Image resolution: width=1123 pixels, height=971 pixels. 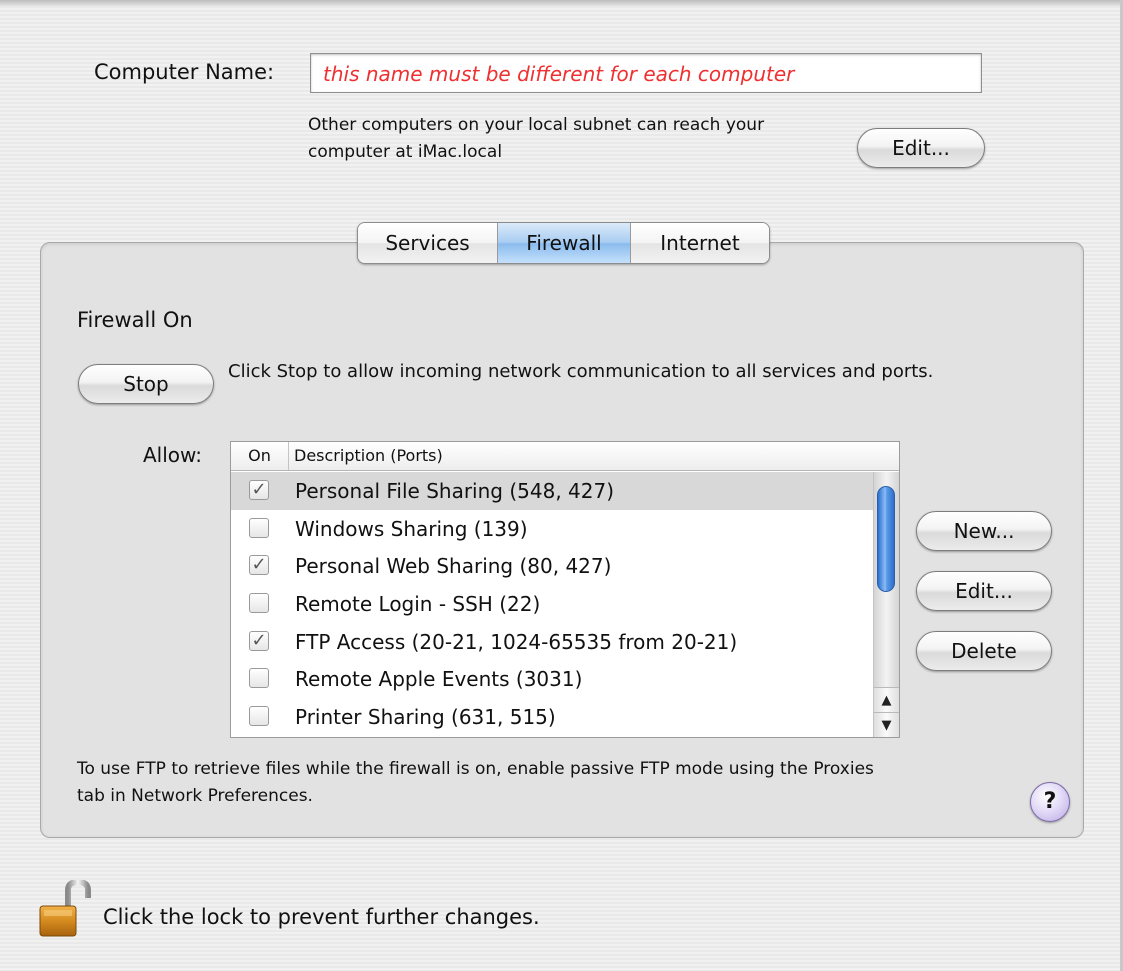 I want to click on tab-services: Services, so click(x=428, y=243).